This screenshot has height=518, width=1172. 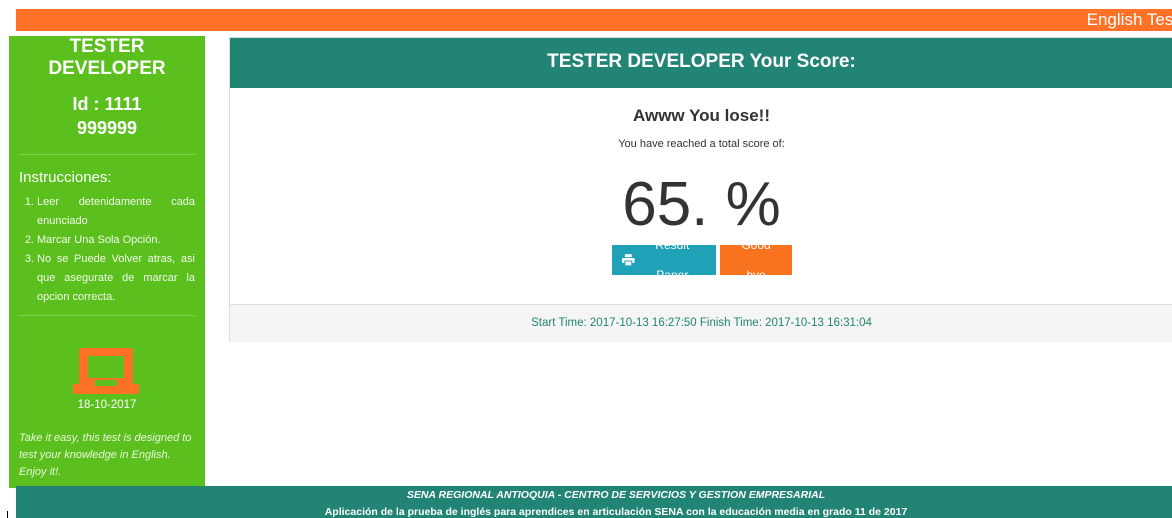 I want to click on good-bye-label: Good bye, so click(x=756, y=260).